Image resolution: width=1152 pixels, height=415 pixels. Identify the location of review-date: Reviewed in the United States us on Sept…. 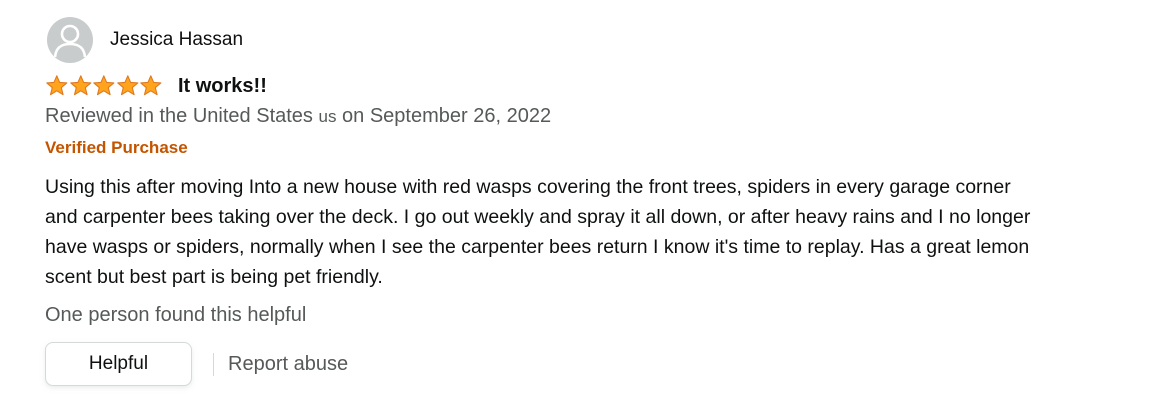
(298, 116).